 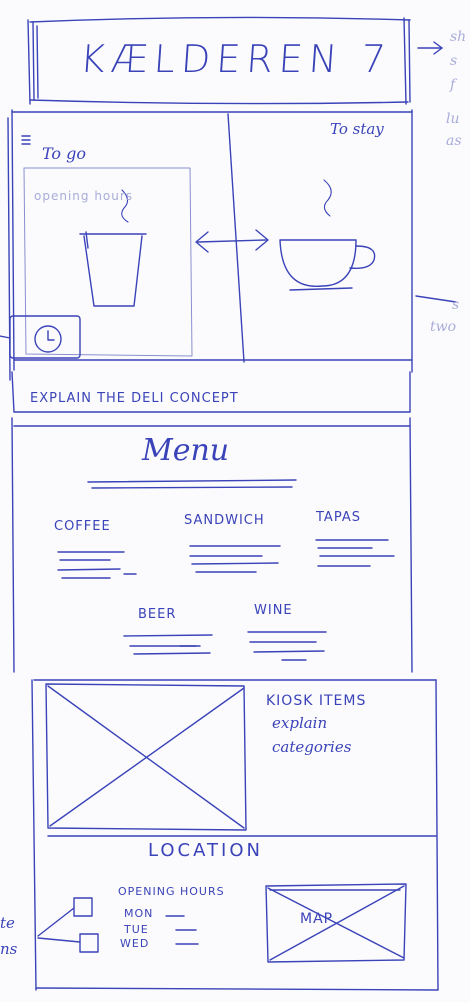 What do you see at coordinates (328, 264) in the screenshot?
I see `to-stay-cup-icon` at bounding box center [328, 264].